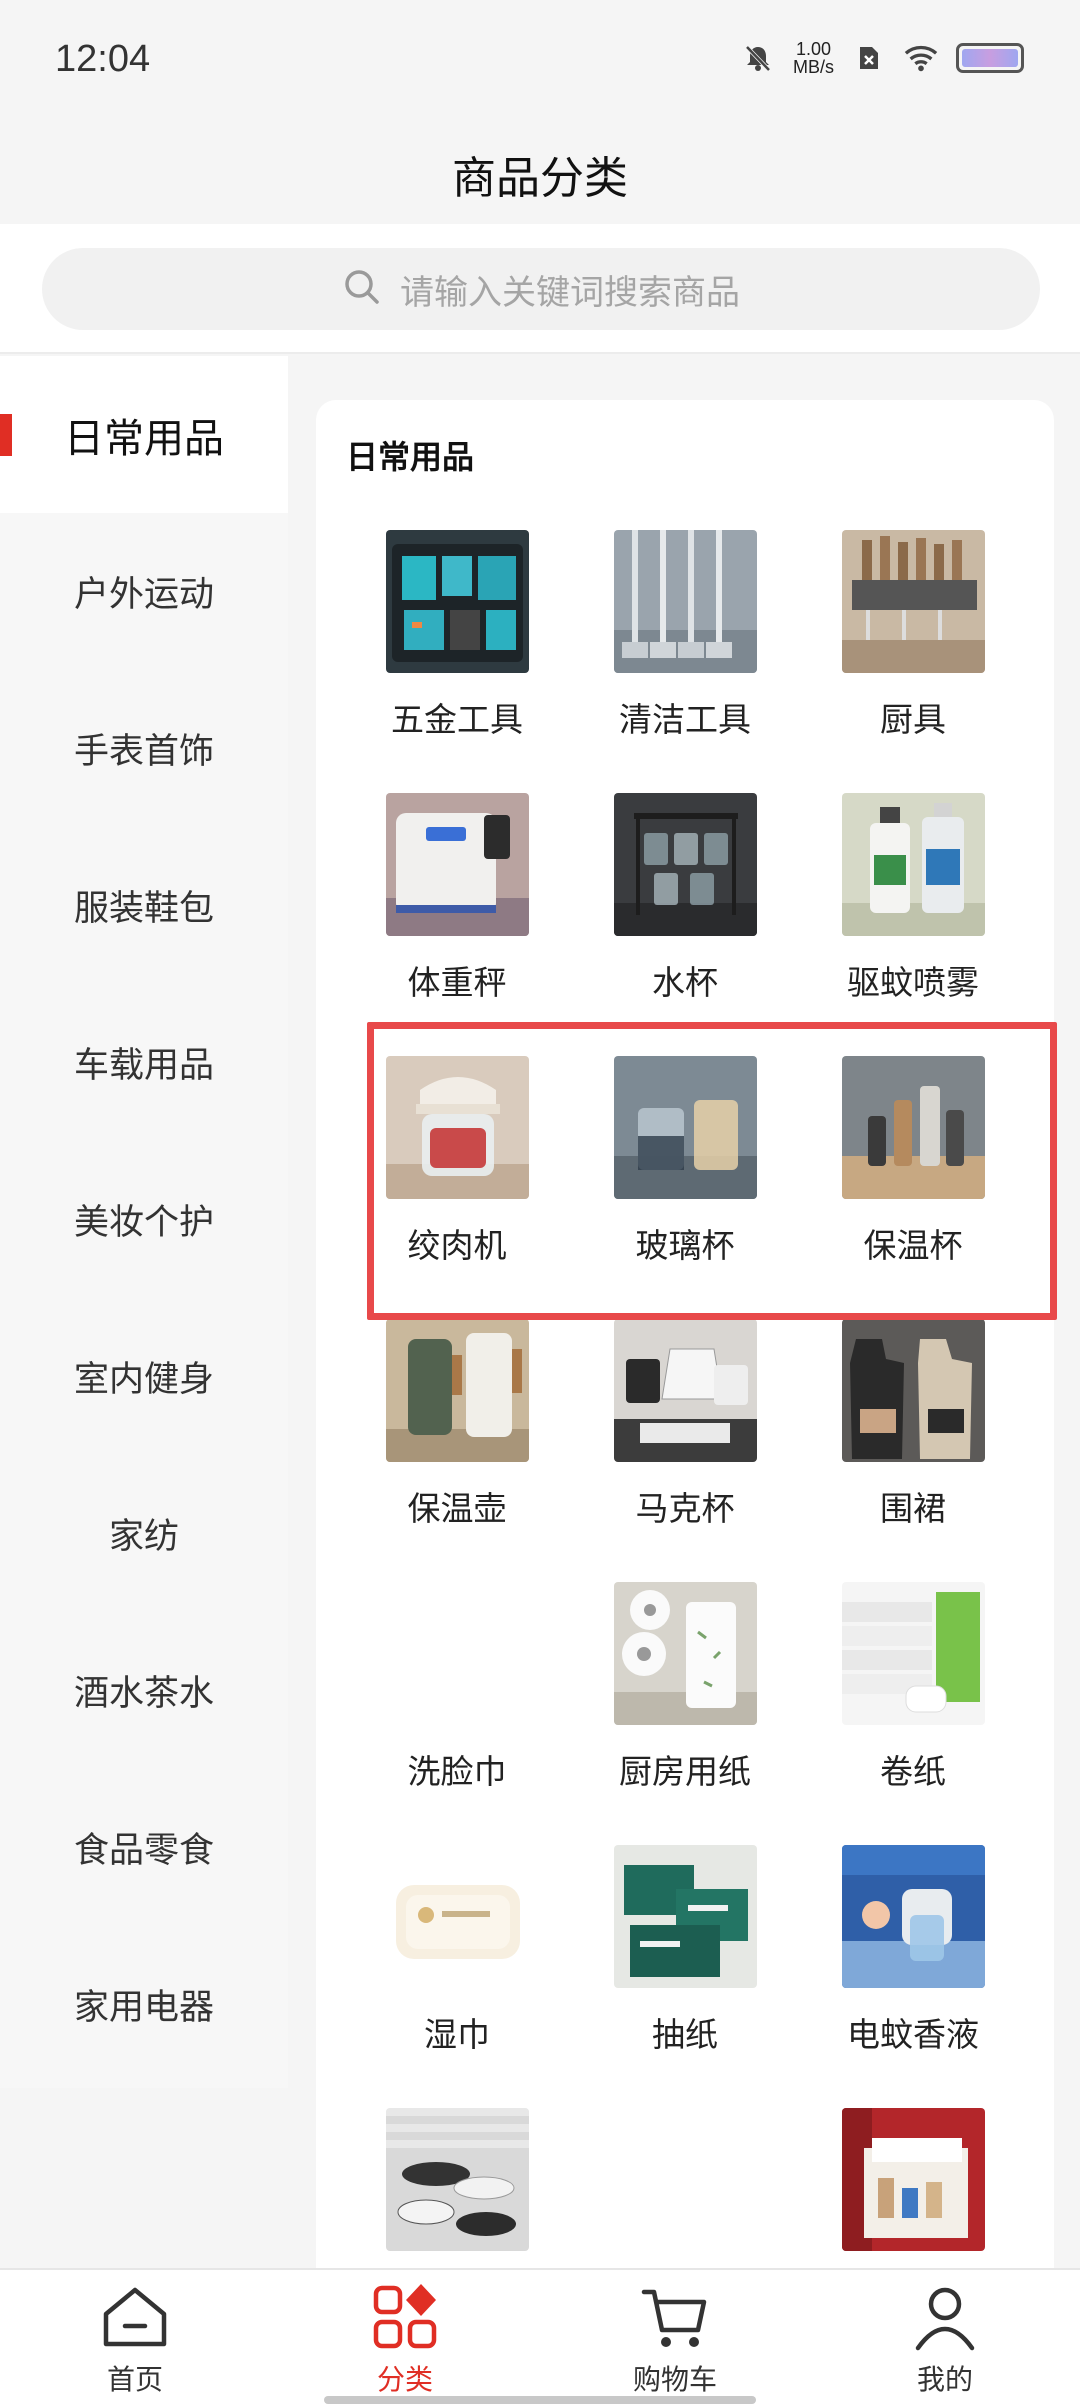  Describe the element at coordinates (143, 1066) in the screenshot. I see `sidebar-item-label: 车载用品` at that location.